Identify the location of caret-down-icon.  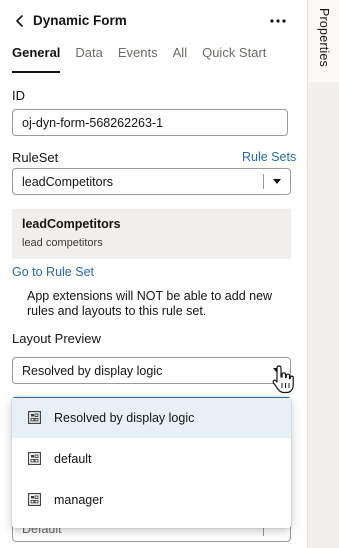
(277, 181).